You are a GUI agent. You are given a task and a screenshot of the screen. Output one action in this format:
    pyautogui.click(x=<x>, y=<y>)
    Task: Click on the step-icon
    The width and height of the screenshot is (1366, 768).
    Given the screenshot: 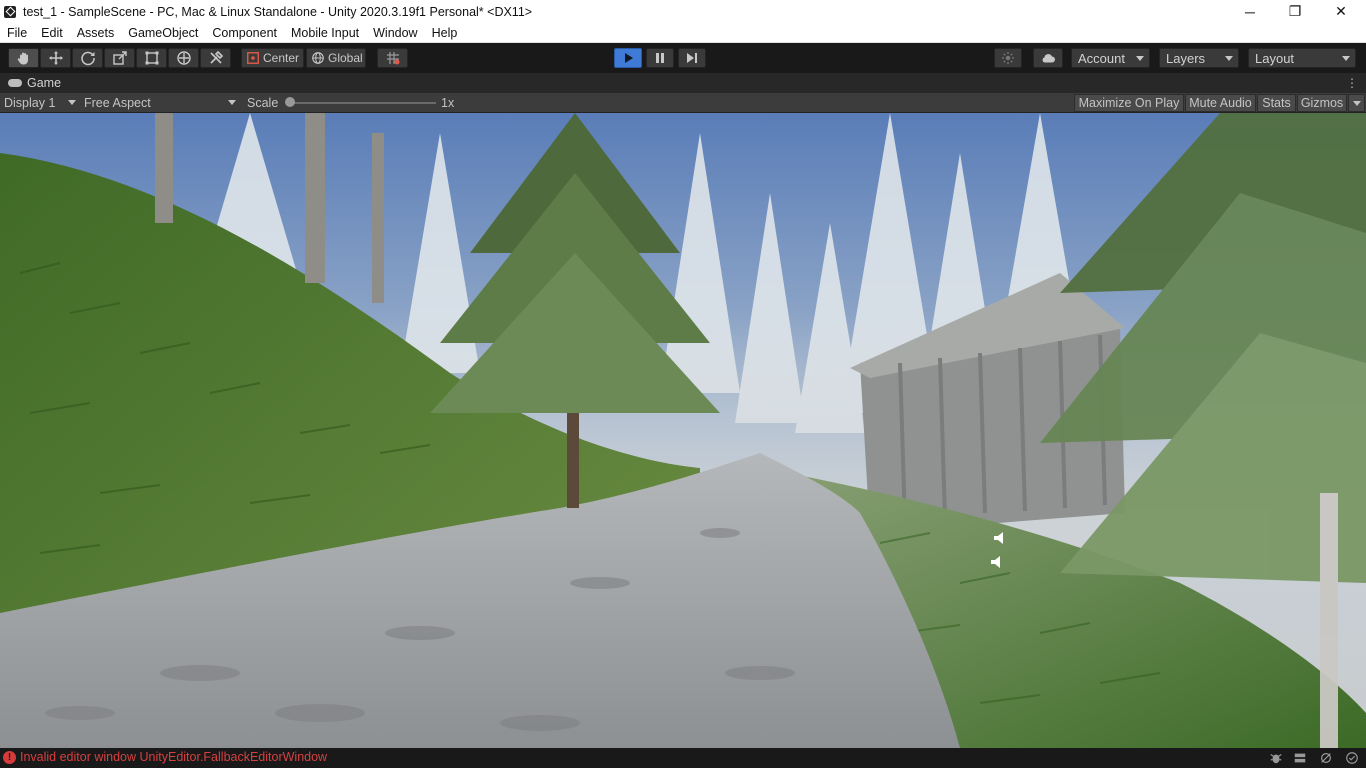 What is the action you would take?
    pyautogui.click(x=692, y=58)
    